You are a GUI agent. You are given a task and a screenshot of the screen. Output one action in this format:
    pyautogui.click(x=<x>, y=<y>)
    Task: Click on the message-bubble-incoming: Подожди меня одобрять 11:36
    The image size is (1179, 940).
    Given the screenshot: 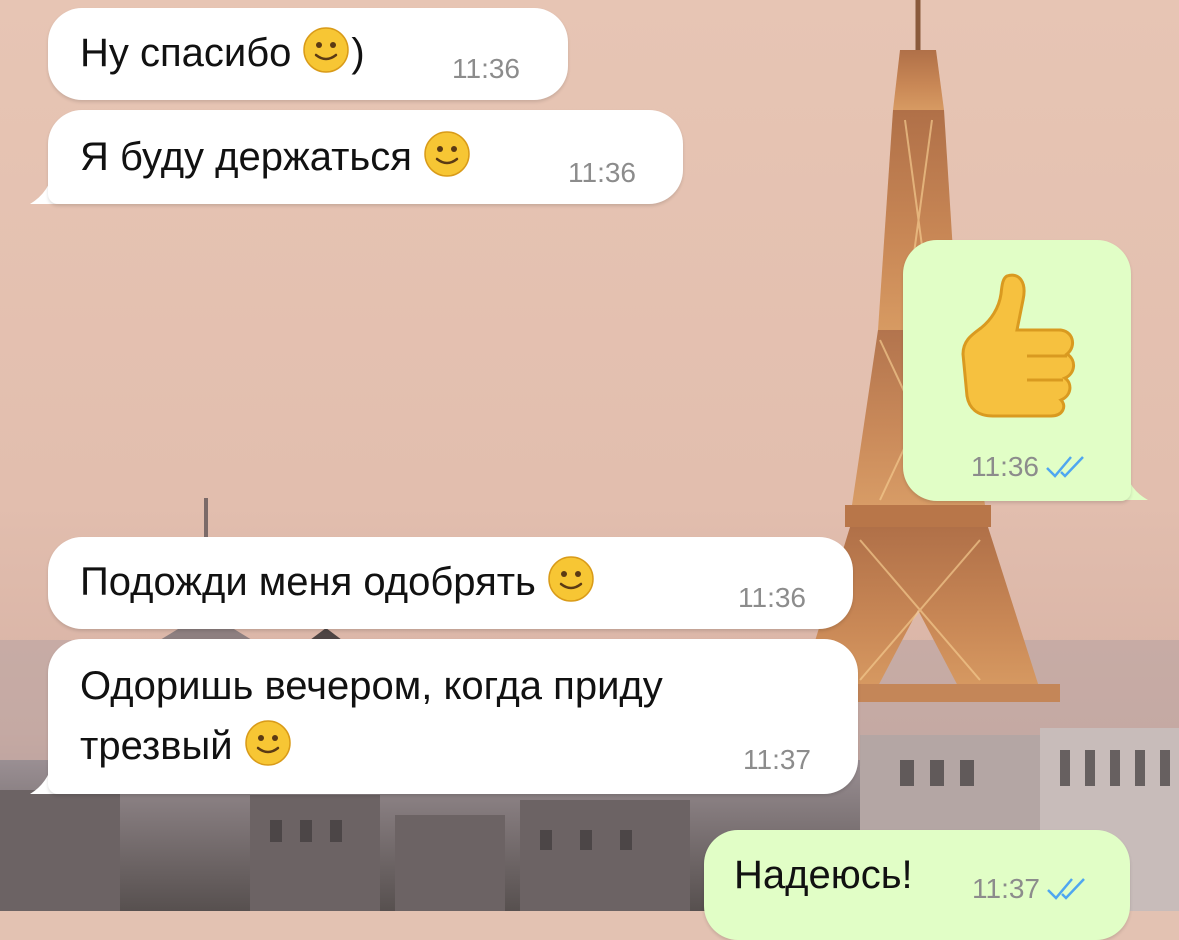 What is the action you would take?
    pyautogui.click(x=450, y=583)
    